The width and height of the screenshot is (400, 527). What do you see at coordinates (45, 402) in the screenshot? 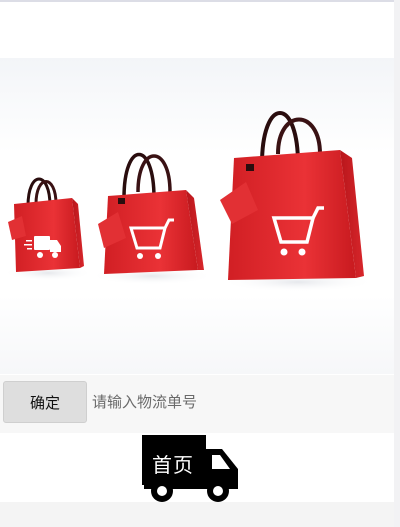
I see `confirm-button: 确定` at bounding box center [45, 402].